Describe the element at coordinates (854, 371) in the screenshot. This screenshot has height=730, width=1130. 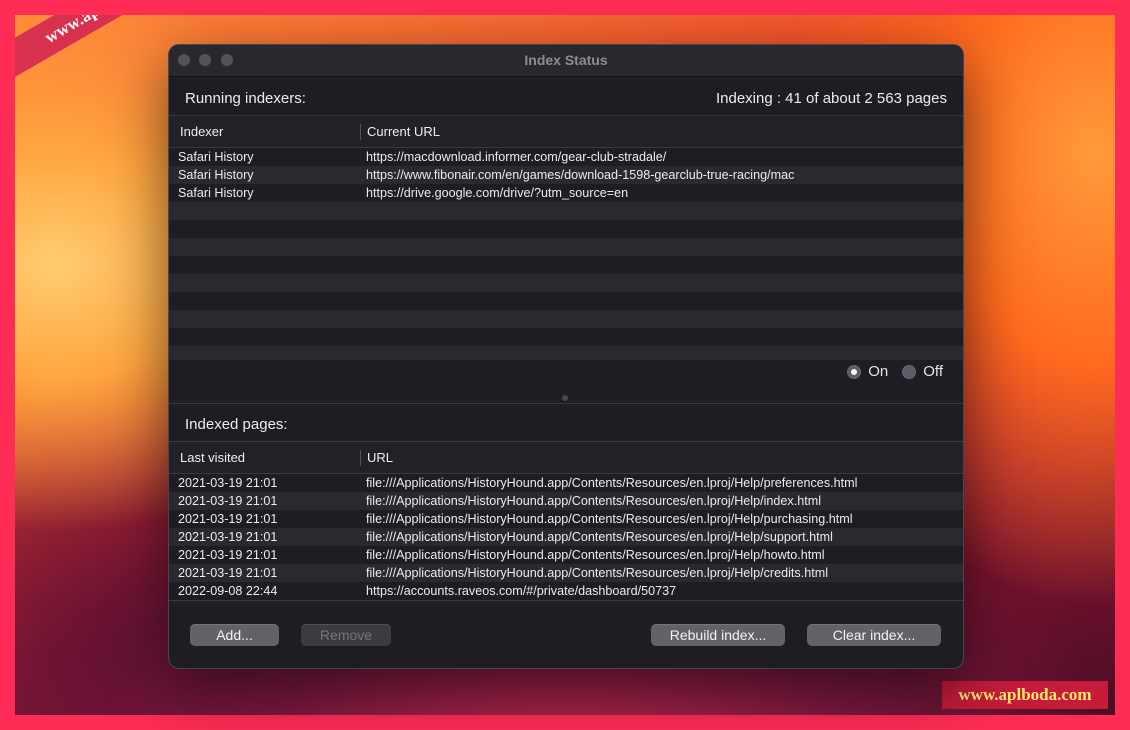
I see `radio-on-indicator` at that location.